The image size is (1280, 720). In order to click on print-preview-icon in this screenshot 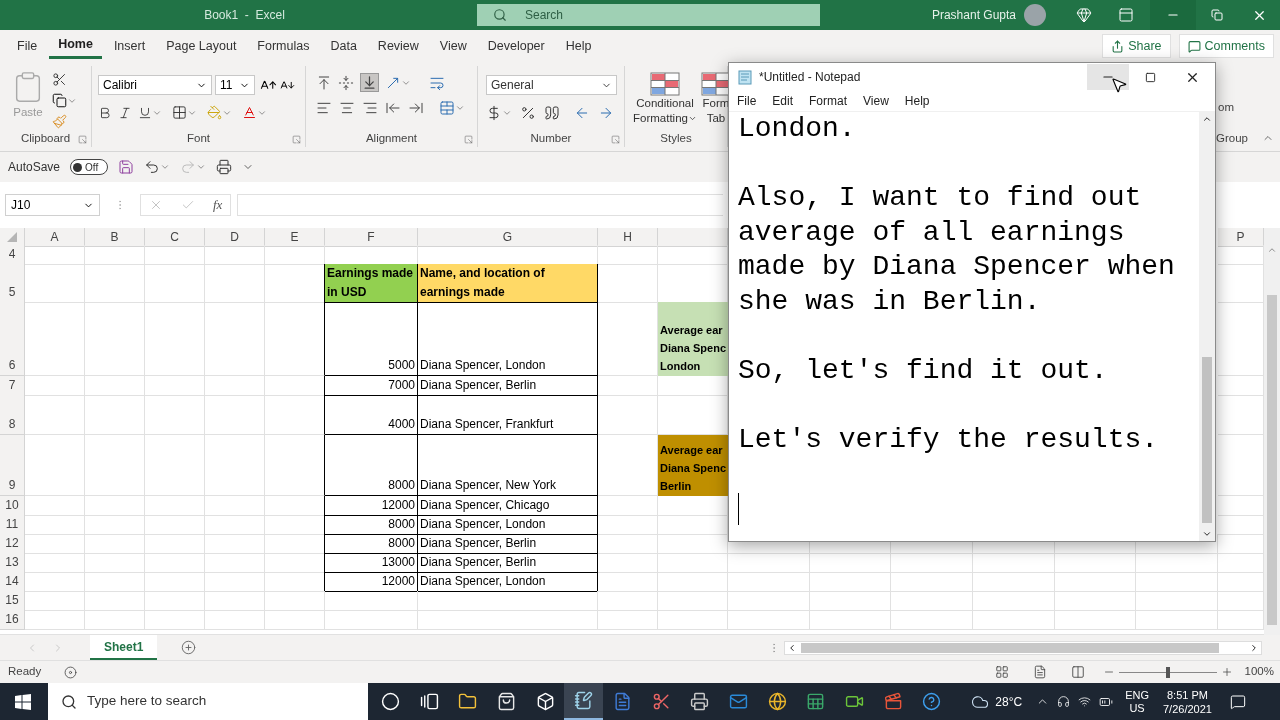, I will do `click(224, 167)`.